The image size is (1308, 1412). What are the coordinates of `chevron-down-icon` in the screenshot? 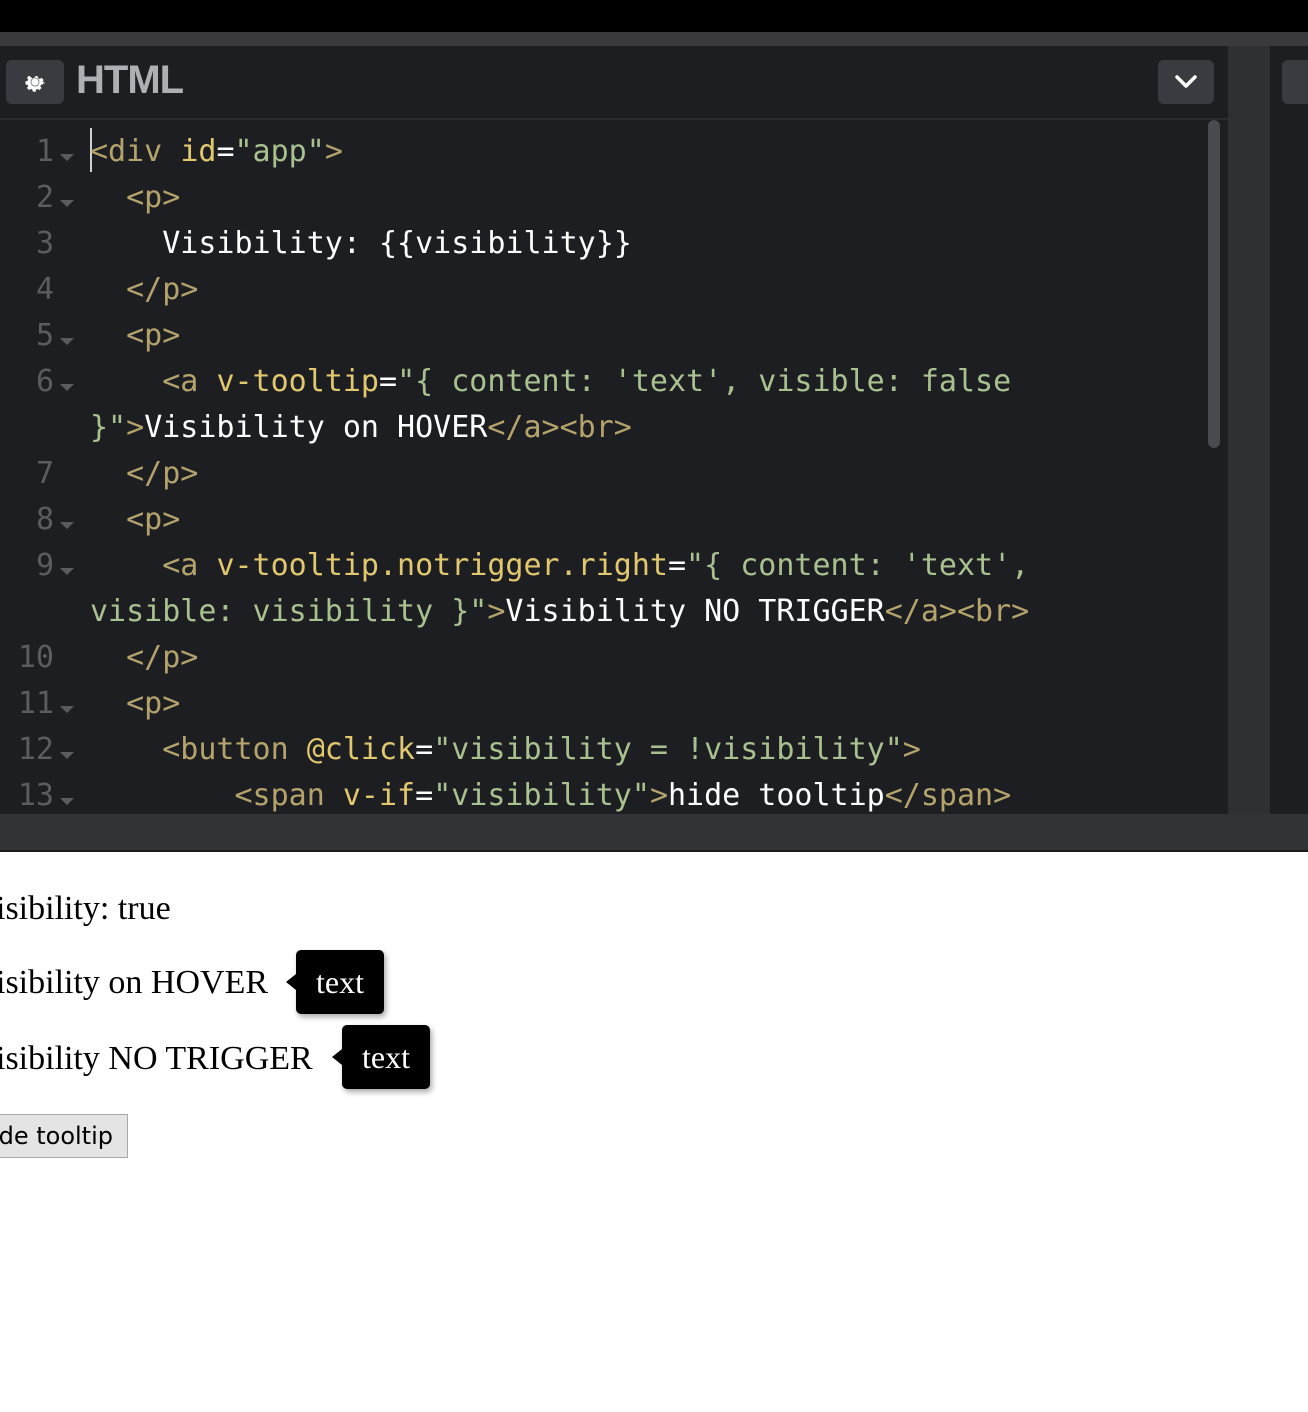 It's located at (1186, 81).